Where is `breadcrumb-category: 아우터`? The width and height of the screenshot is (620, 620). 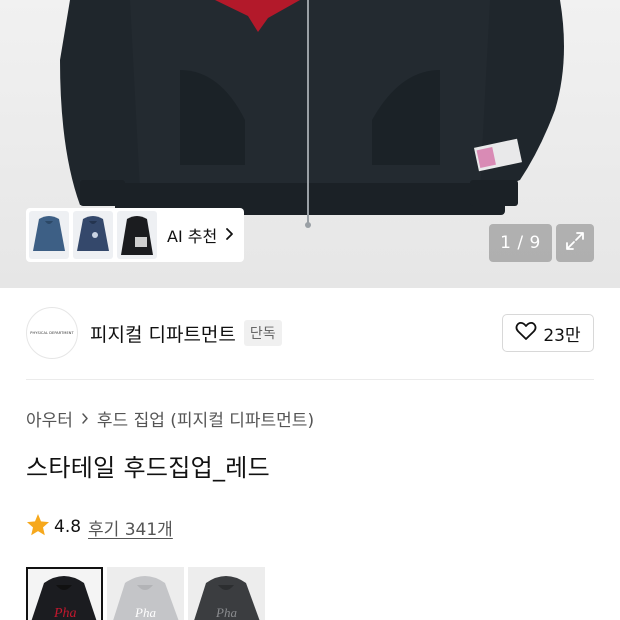 breadcrumb-category: 아우터 is located at coordinates (49, 418).